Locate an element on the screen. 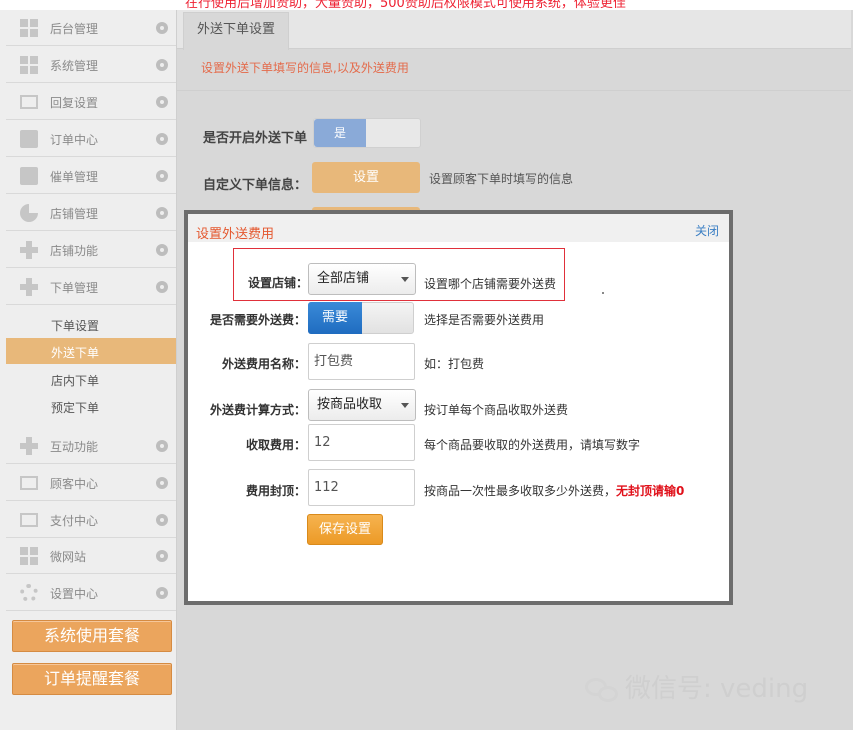 This screenshot has height=730, width=853. top-banner: 在行使用后增加赞助，大量赞助，500赞助后权限模式可使用系统，体验更佳 is located at coordinates (426, 5).